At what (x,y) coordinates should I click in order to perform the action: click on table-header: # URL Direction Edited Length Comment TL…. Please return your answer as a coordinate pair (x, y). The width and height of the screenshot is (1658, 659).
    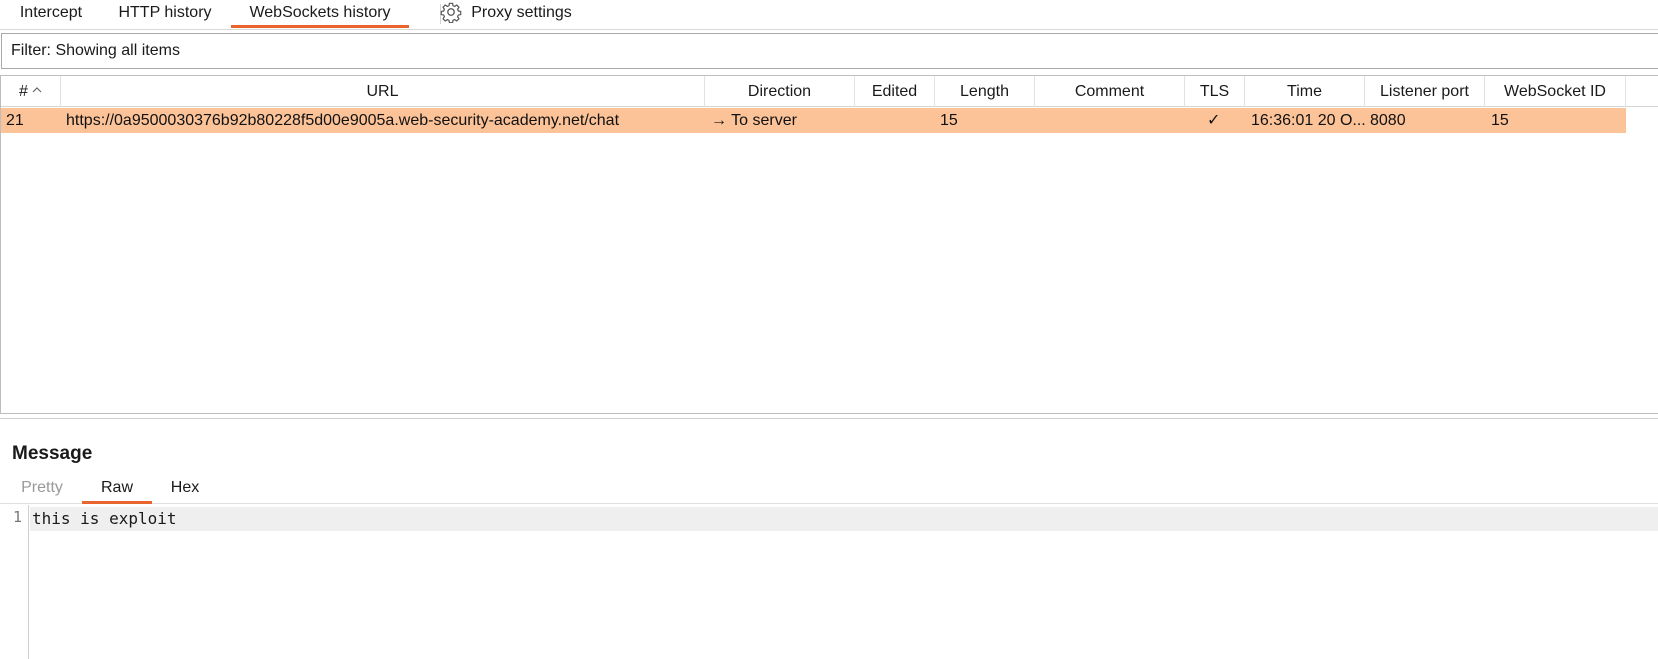
    Looking at the image, I should click on (829, 91).